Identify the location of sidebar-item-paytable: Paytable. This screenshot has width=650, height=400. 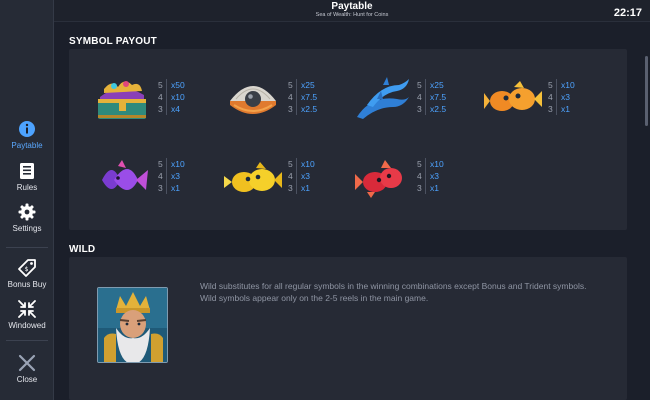
(27, 135).